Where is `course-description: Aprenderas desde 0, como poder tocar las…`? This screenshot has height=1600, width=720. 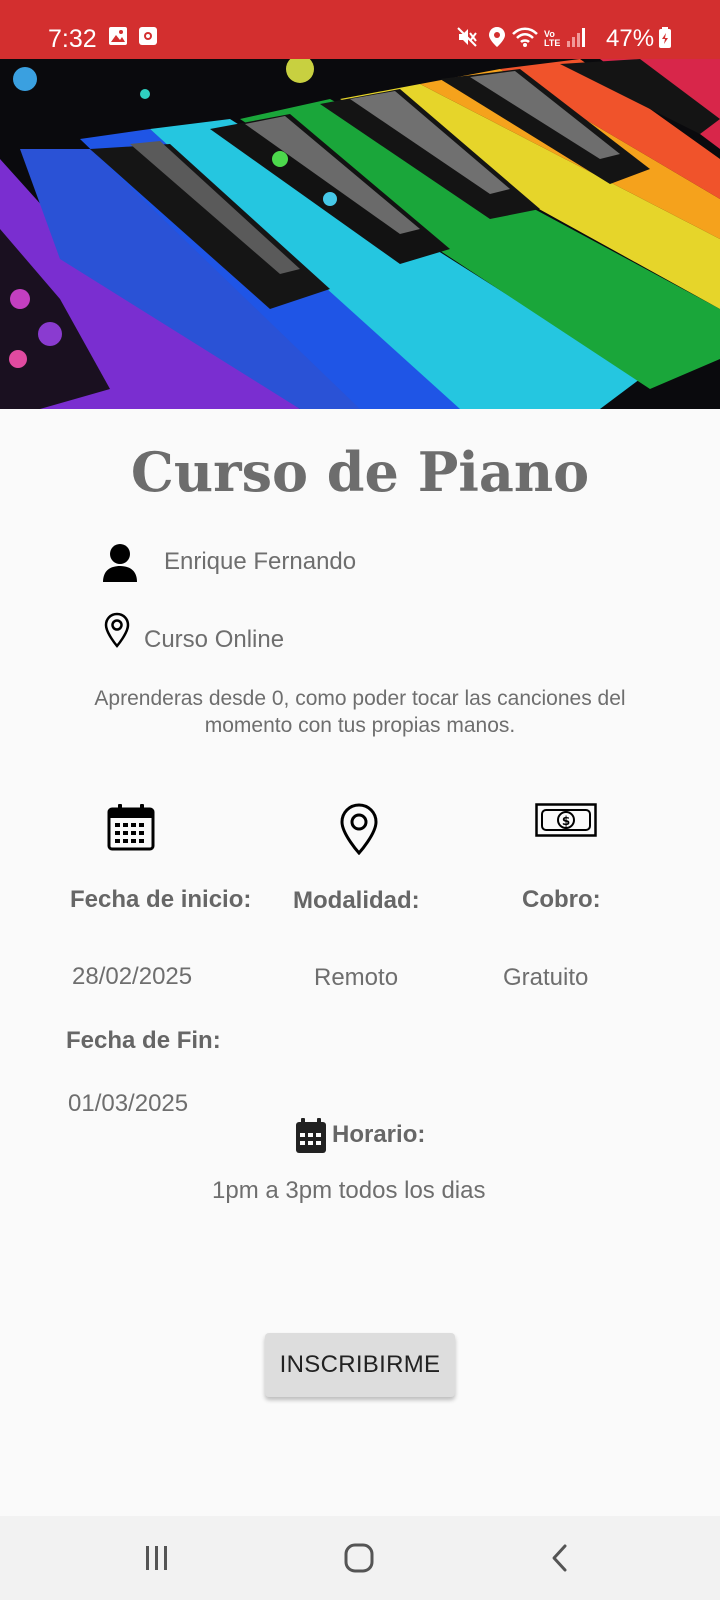 course-description: Aprenderas desde 0, como poder tocar las… is located at coordinates (360, 712).